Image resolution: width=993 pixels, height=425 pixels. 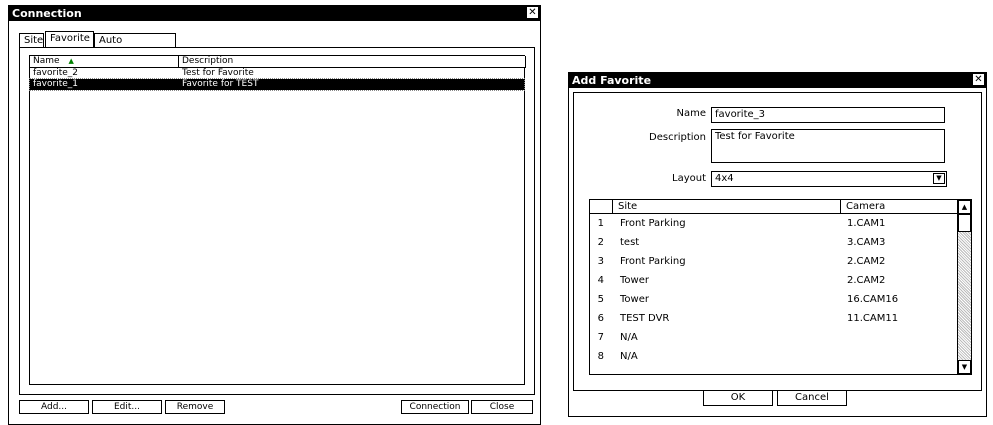 I want to click on grid-header: Site Camera, so click(x=774, y=207).